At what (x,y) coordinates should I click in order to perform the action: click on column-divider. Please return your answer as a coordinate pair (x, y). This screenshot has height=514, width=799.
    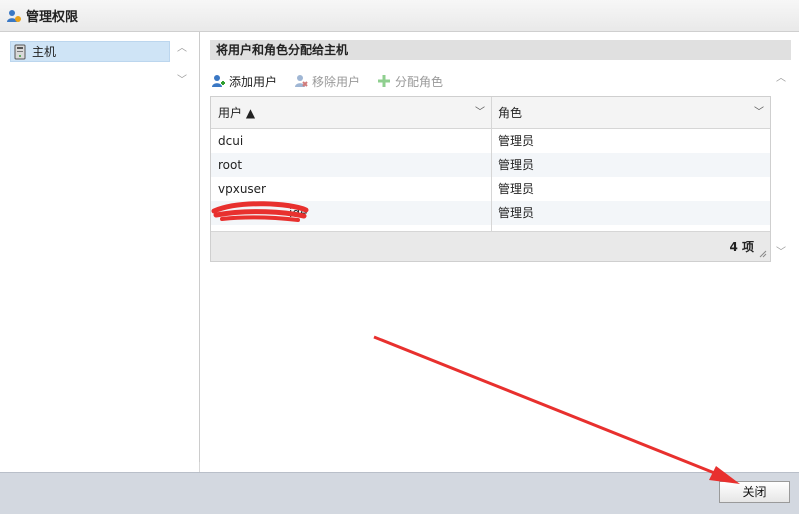
    Looking at the image, I should click on (491, 180).